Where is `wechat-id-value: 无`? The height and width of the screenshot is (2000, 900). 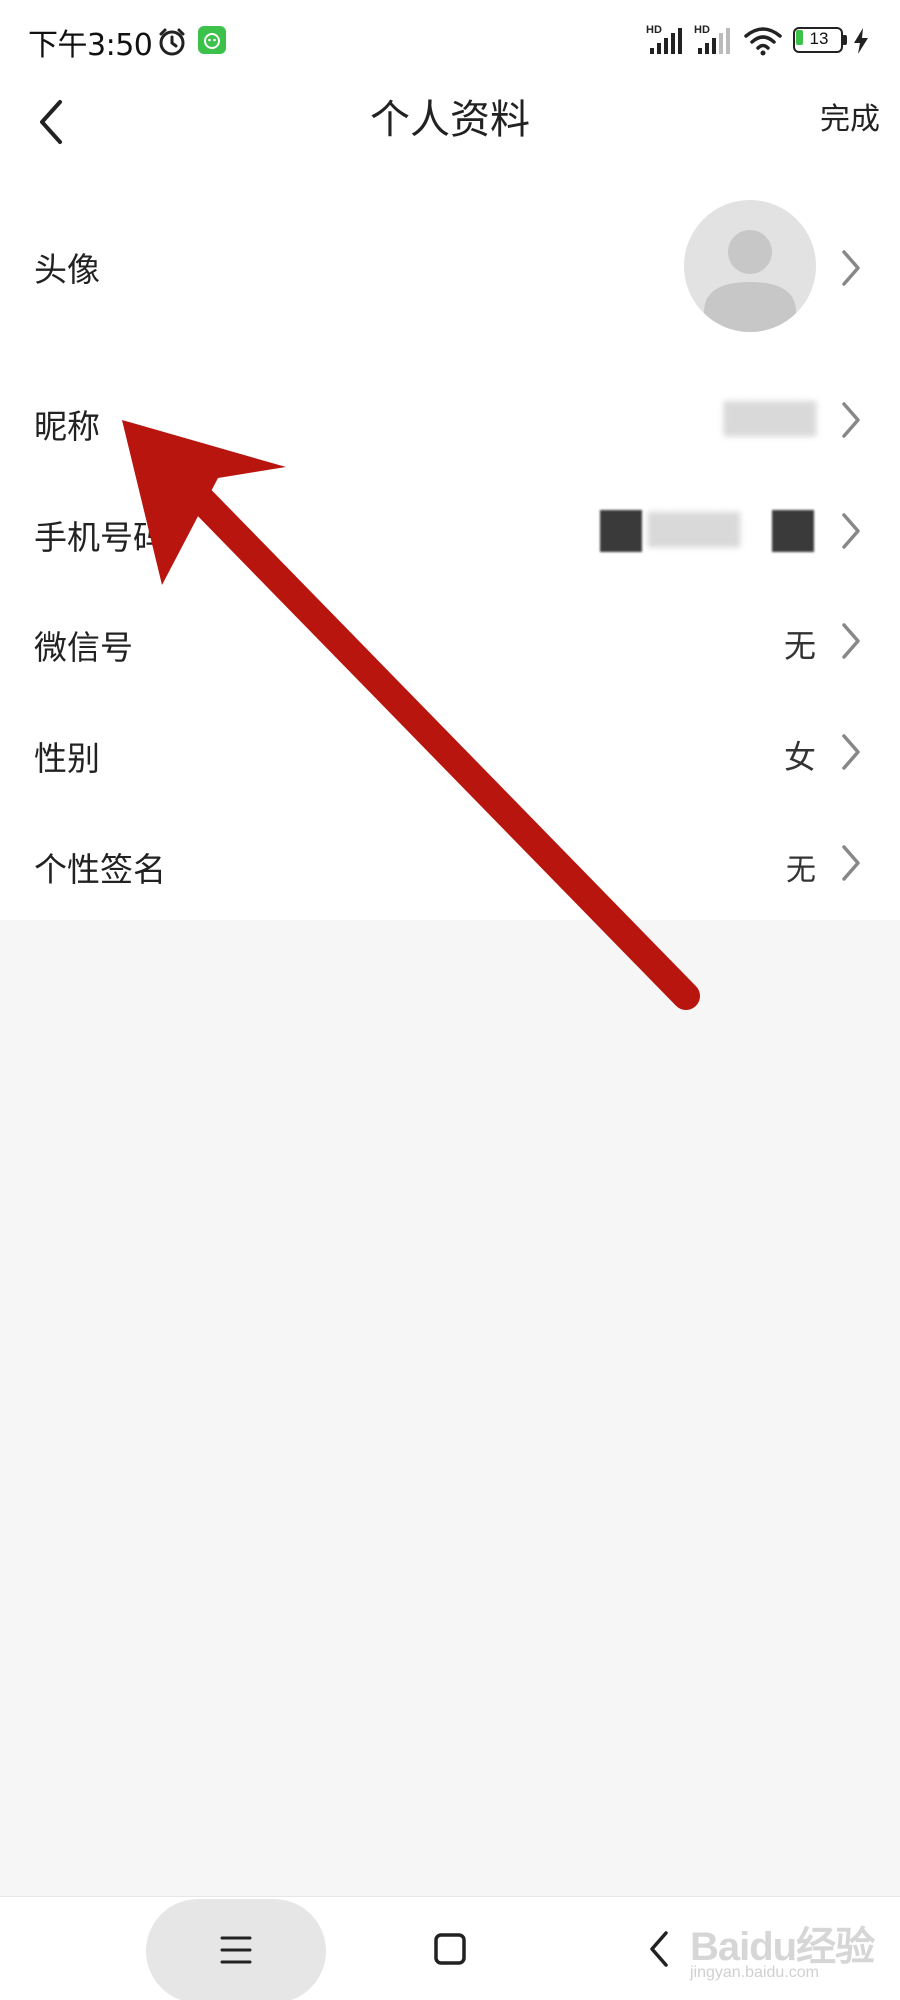 wechat-id-value: 无 is located at coordinates (799, 646).